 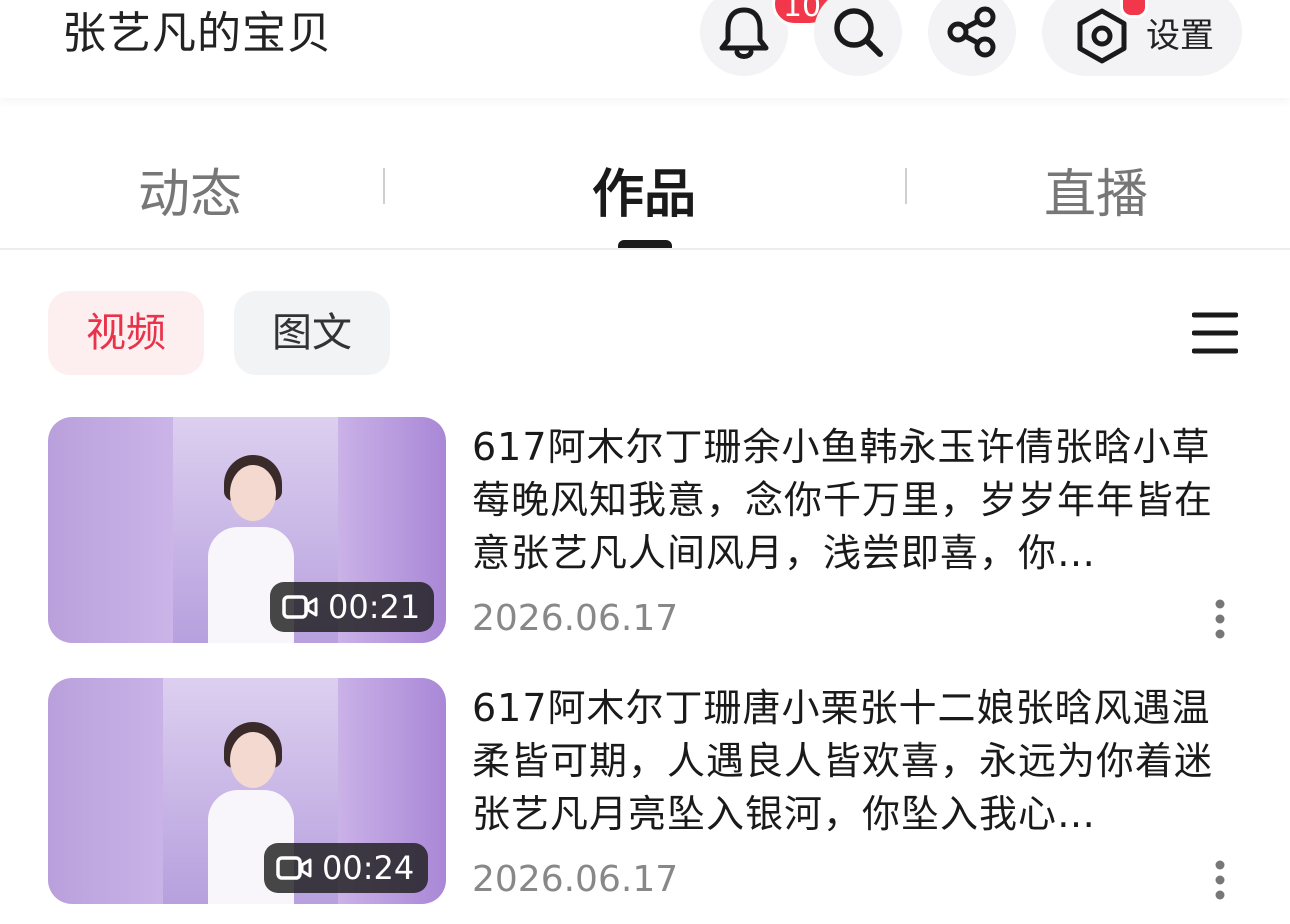 What do you see at coordinates (1134, 9) in the screenshot?
I see `settings-red-dot` at bounding box center [1134, 9].